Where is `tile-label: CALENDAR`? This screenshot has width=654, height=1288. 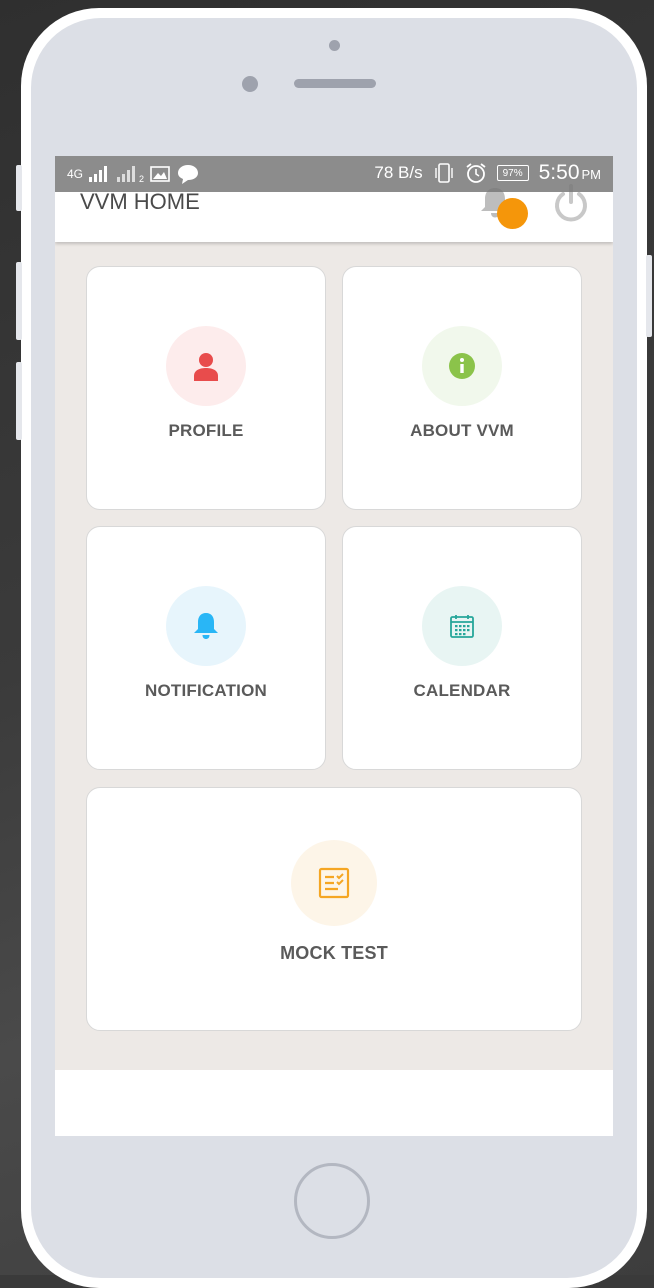
tile-label: CALENDAR is located at coordinates (462, 690).